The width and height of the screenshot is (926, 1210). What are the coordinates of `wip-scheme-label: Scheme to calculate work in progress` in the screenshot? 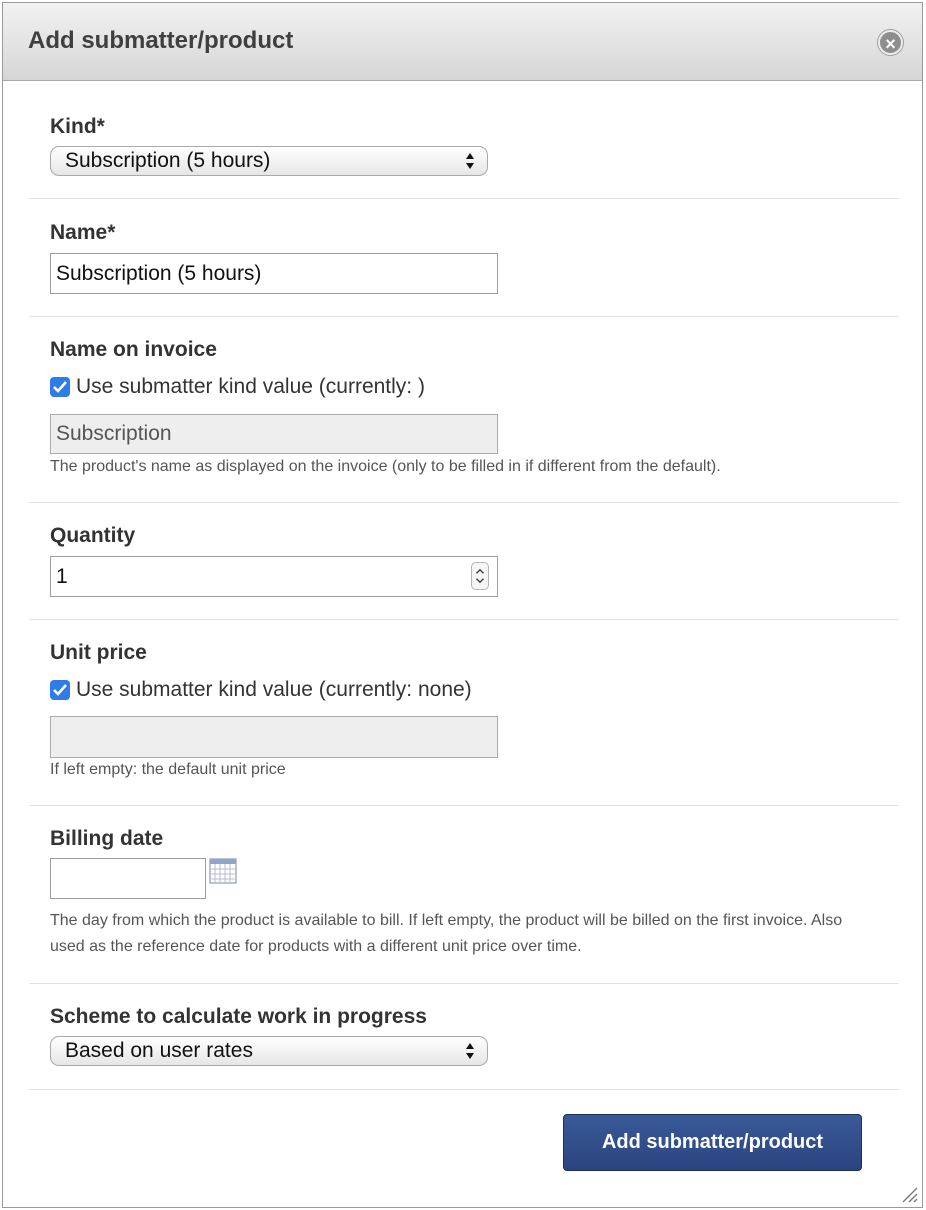 It's located at (238, 1016).